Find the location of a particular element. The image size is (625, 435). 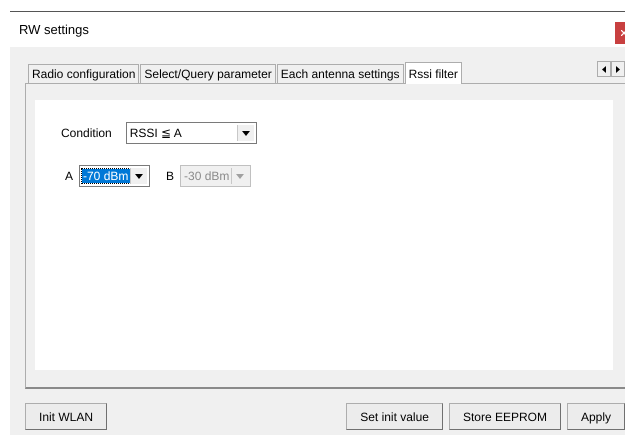

scroll-left-button is located at coordinates (604, 69).